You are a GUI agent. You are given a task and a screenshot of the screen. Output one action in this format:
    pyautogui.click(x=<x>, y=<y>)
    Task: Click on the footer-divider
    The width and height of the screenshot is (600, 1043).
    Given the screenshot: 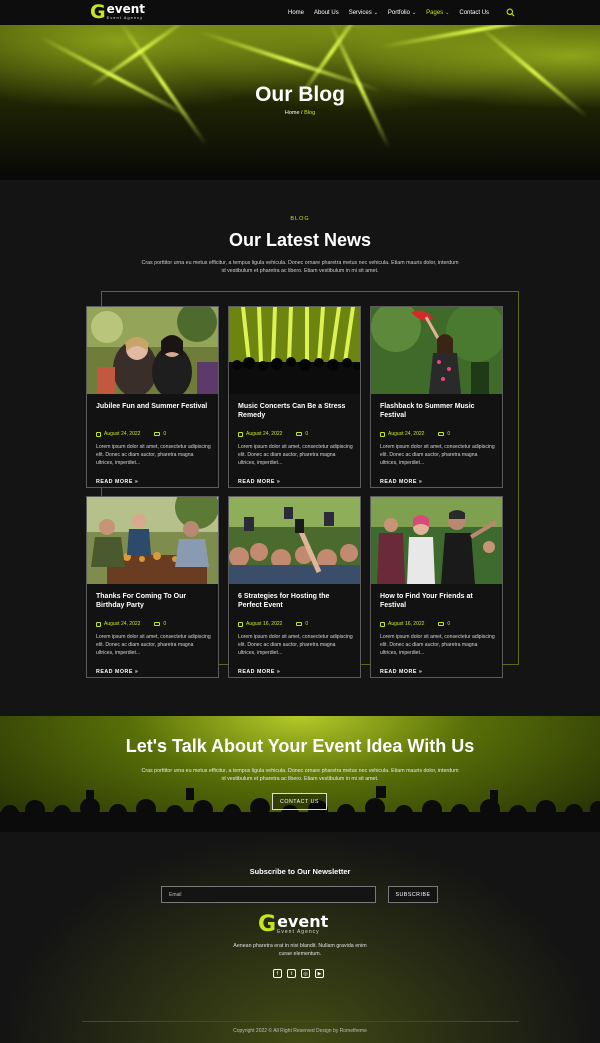 What is the action you would take?
    pyautogui.click(x=300, y=1021)
    